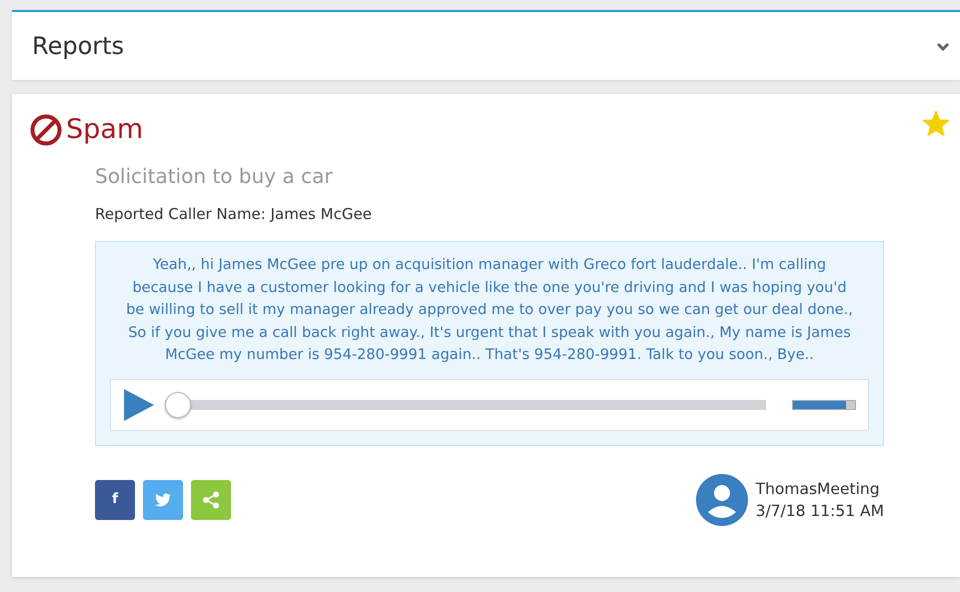  What do you see at coordinates (486, 45) in the screenshot?
I see `reports-panel-header: Reports` at bounding box center [486, 45].